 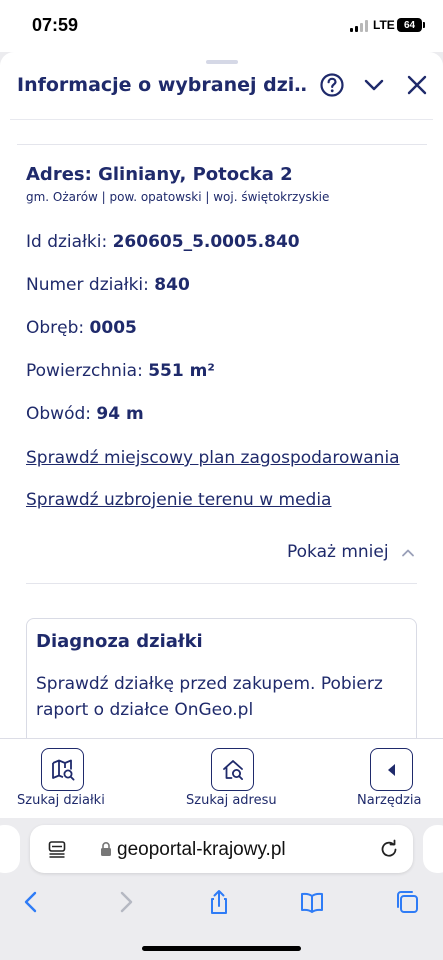 I want to click on home-search-button, so click(x=232, y=769).